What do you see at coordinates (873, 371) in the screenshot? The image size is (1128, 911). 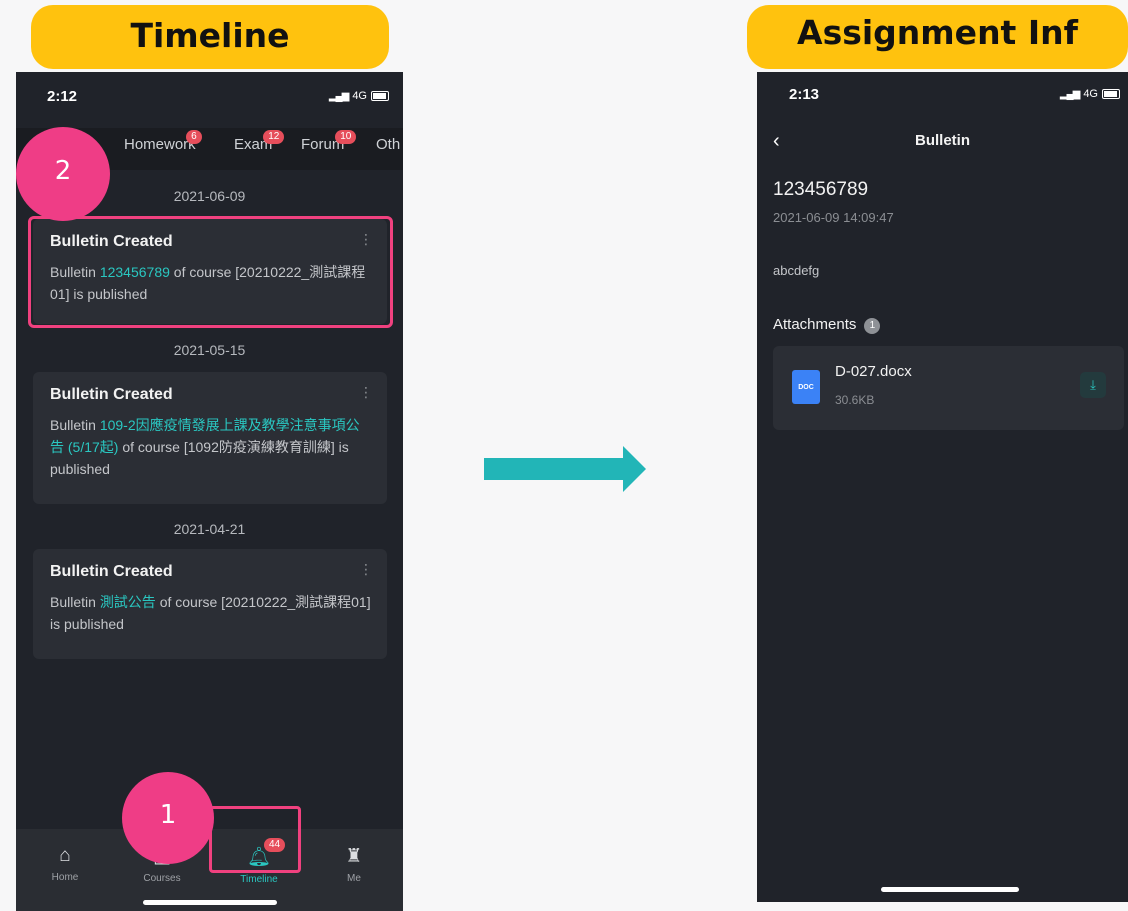 I see `file-name: D-027.docx` at bounding box center [873, 371].